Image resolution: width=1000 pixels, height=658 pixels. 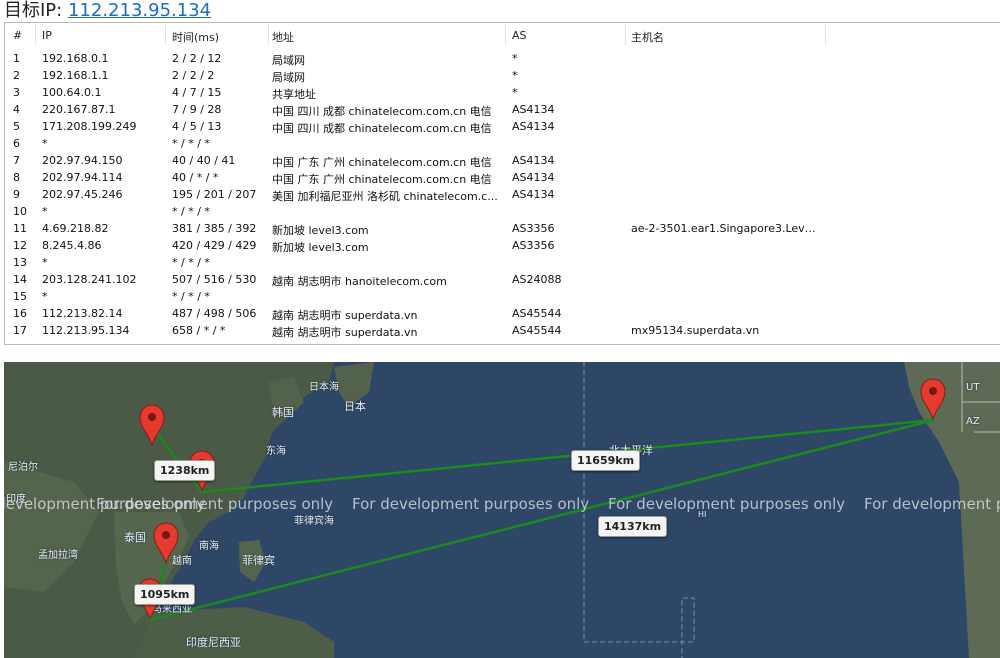 What do you see at coordinates (20, 313) in the screenshot?
I see `row-index: 16` at bounding box center [20, 313].